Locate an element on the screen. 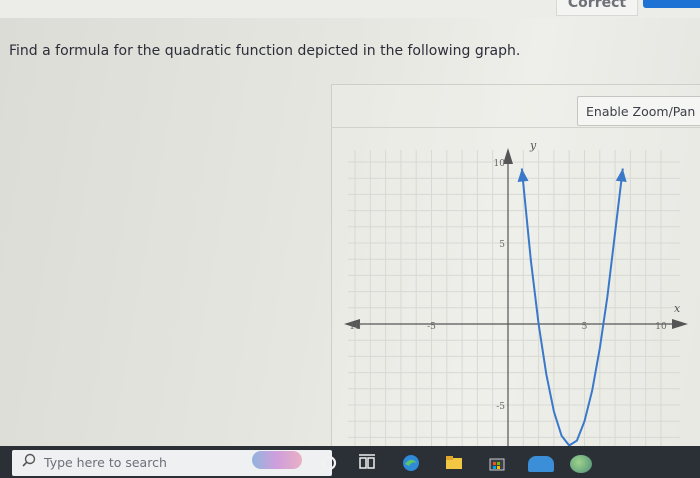 Image resolution: width=700 pixels, height=478 pixels. x-tick-label: -5 is located at coordinates (431, 327).